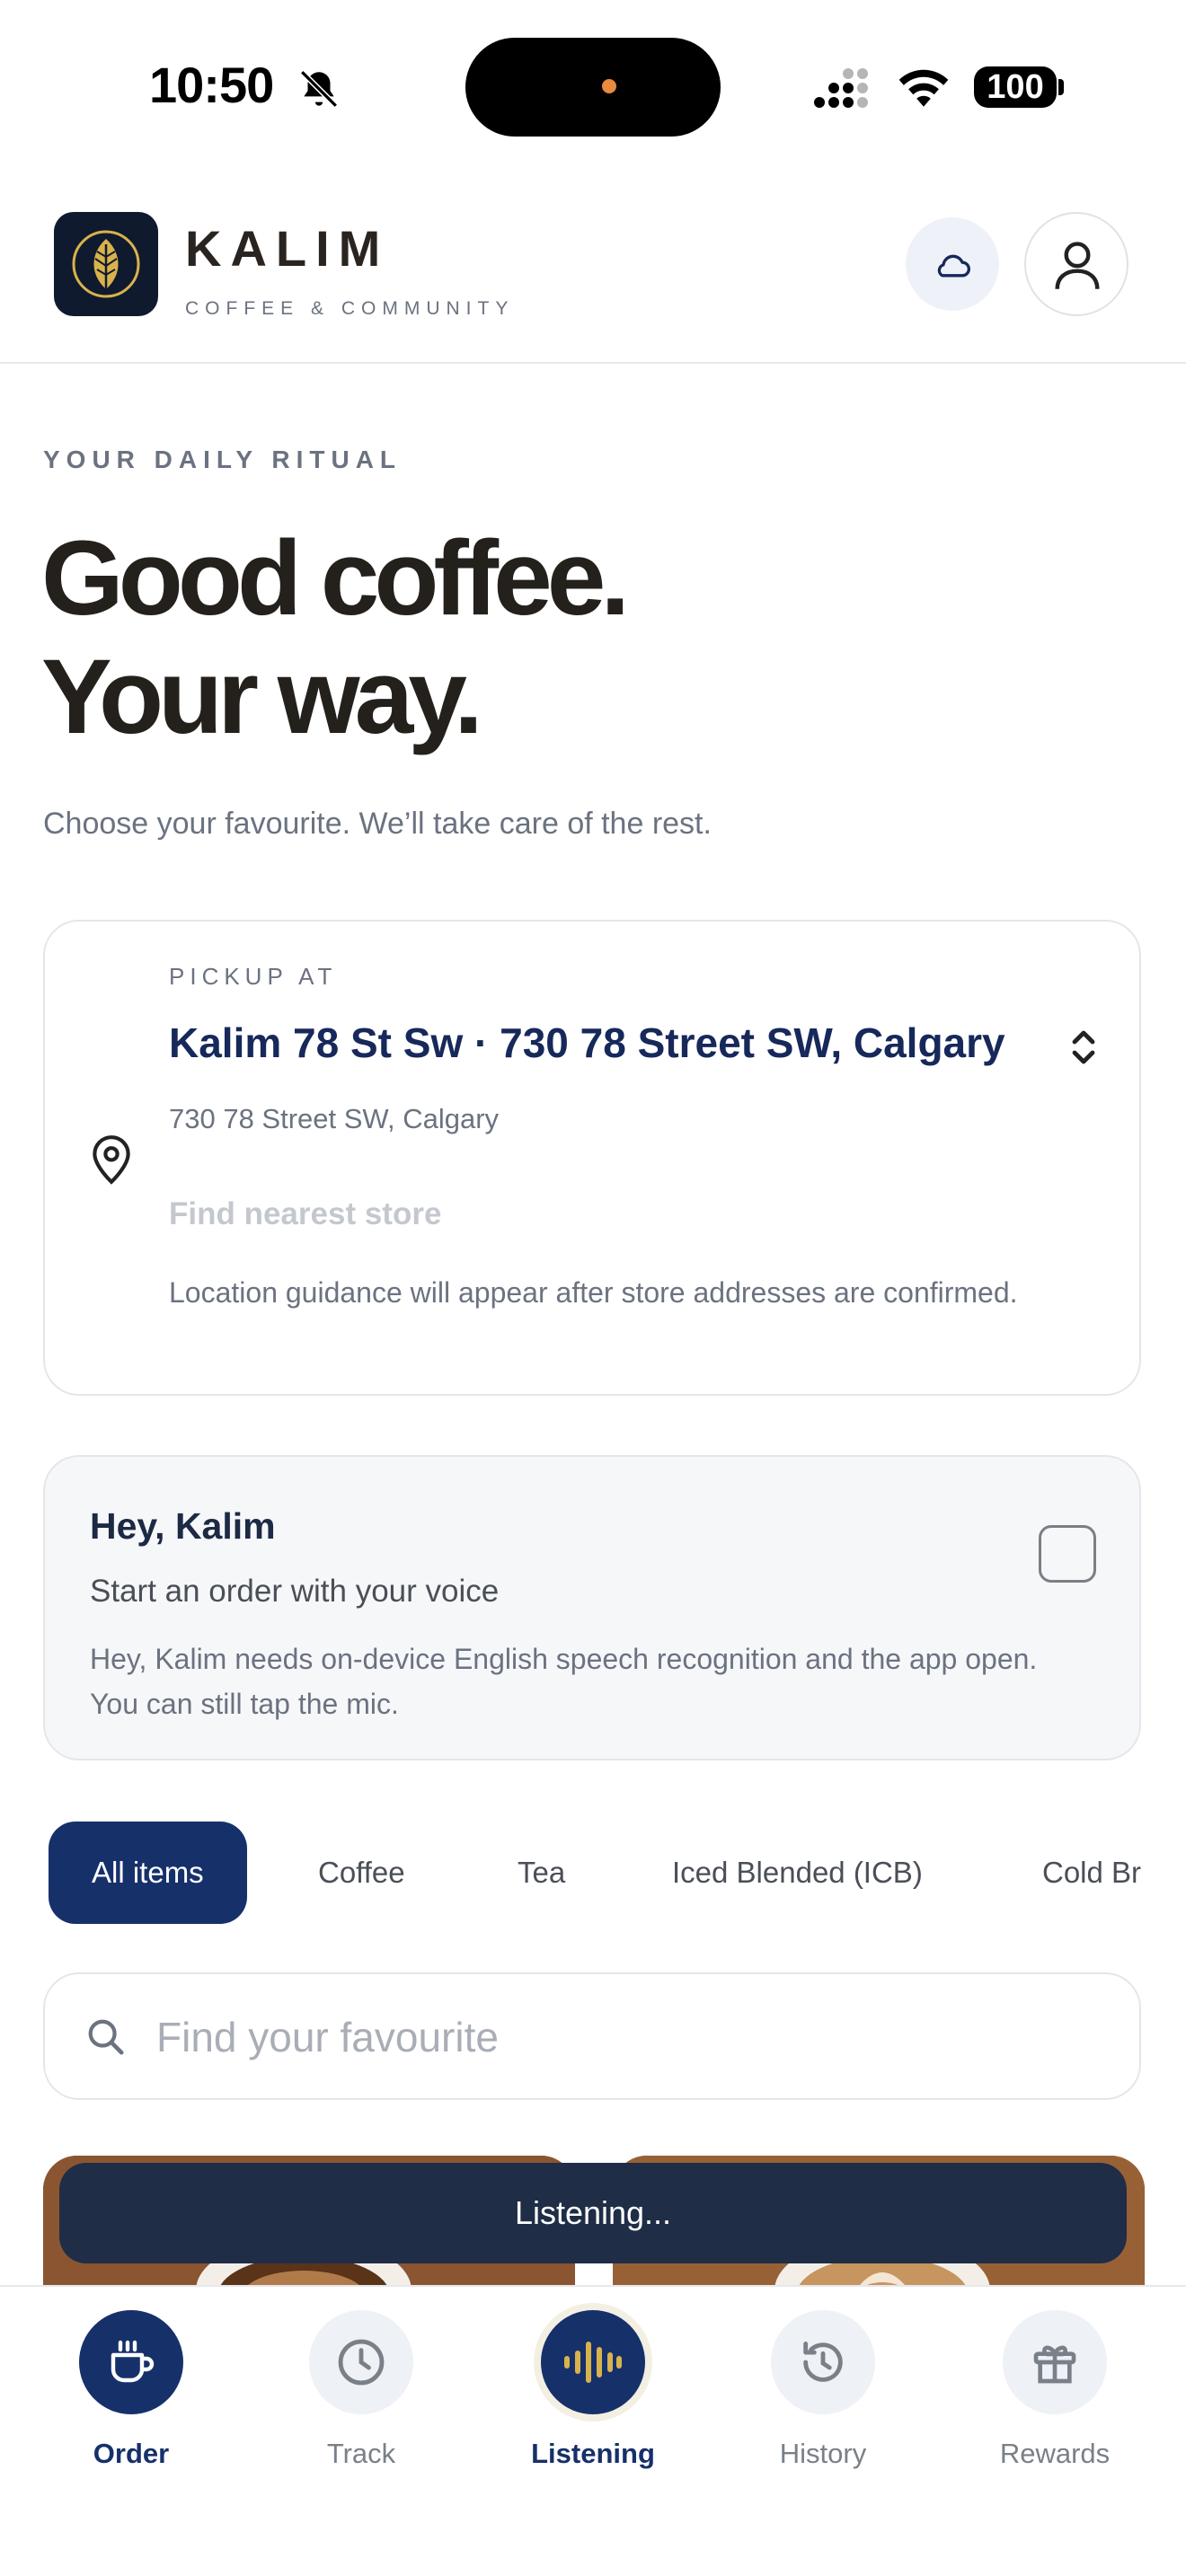  Describe the element at coordinates (211, 85) in the screenshot. I see `status-time: 10:50` at that location.